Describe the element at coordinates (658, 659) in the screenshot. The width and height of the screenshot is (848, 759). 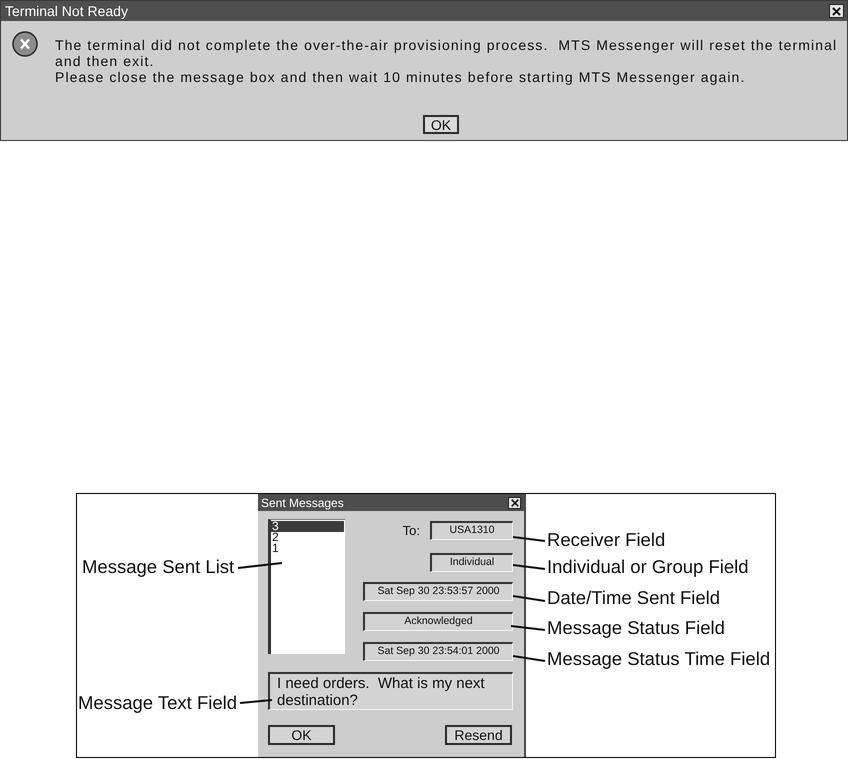
I see `callout-label: Message Status Time Field` at that location.